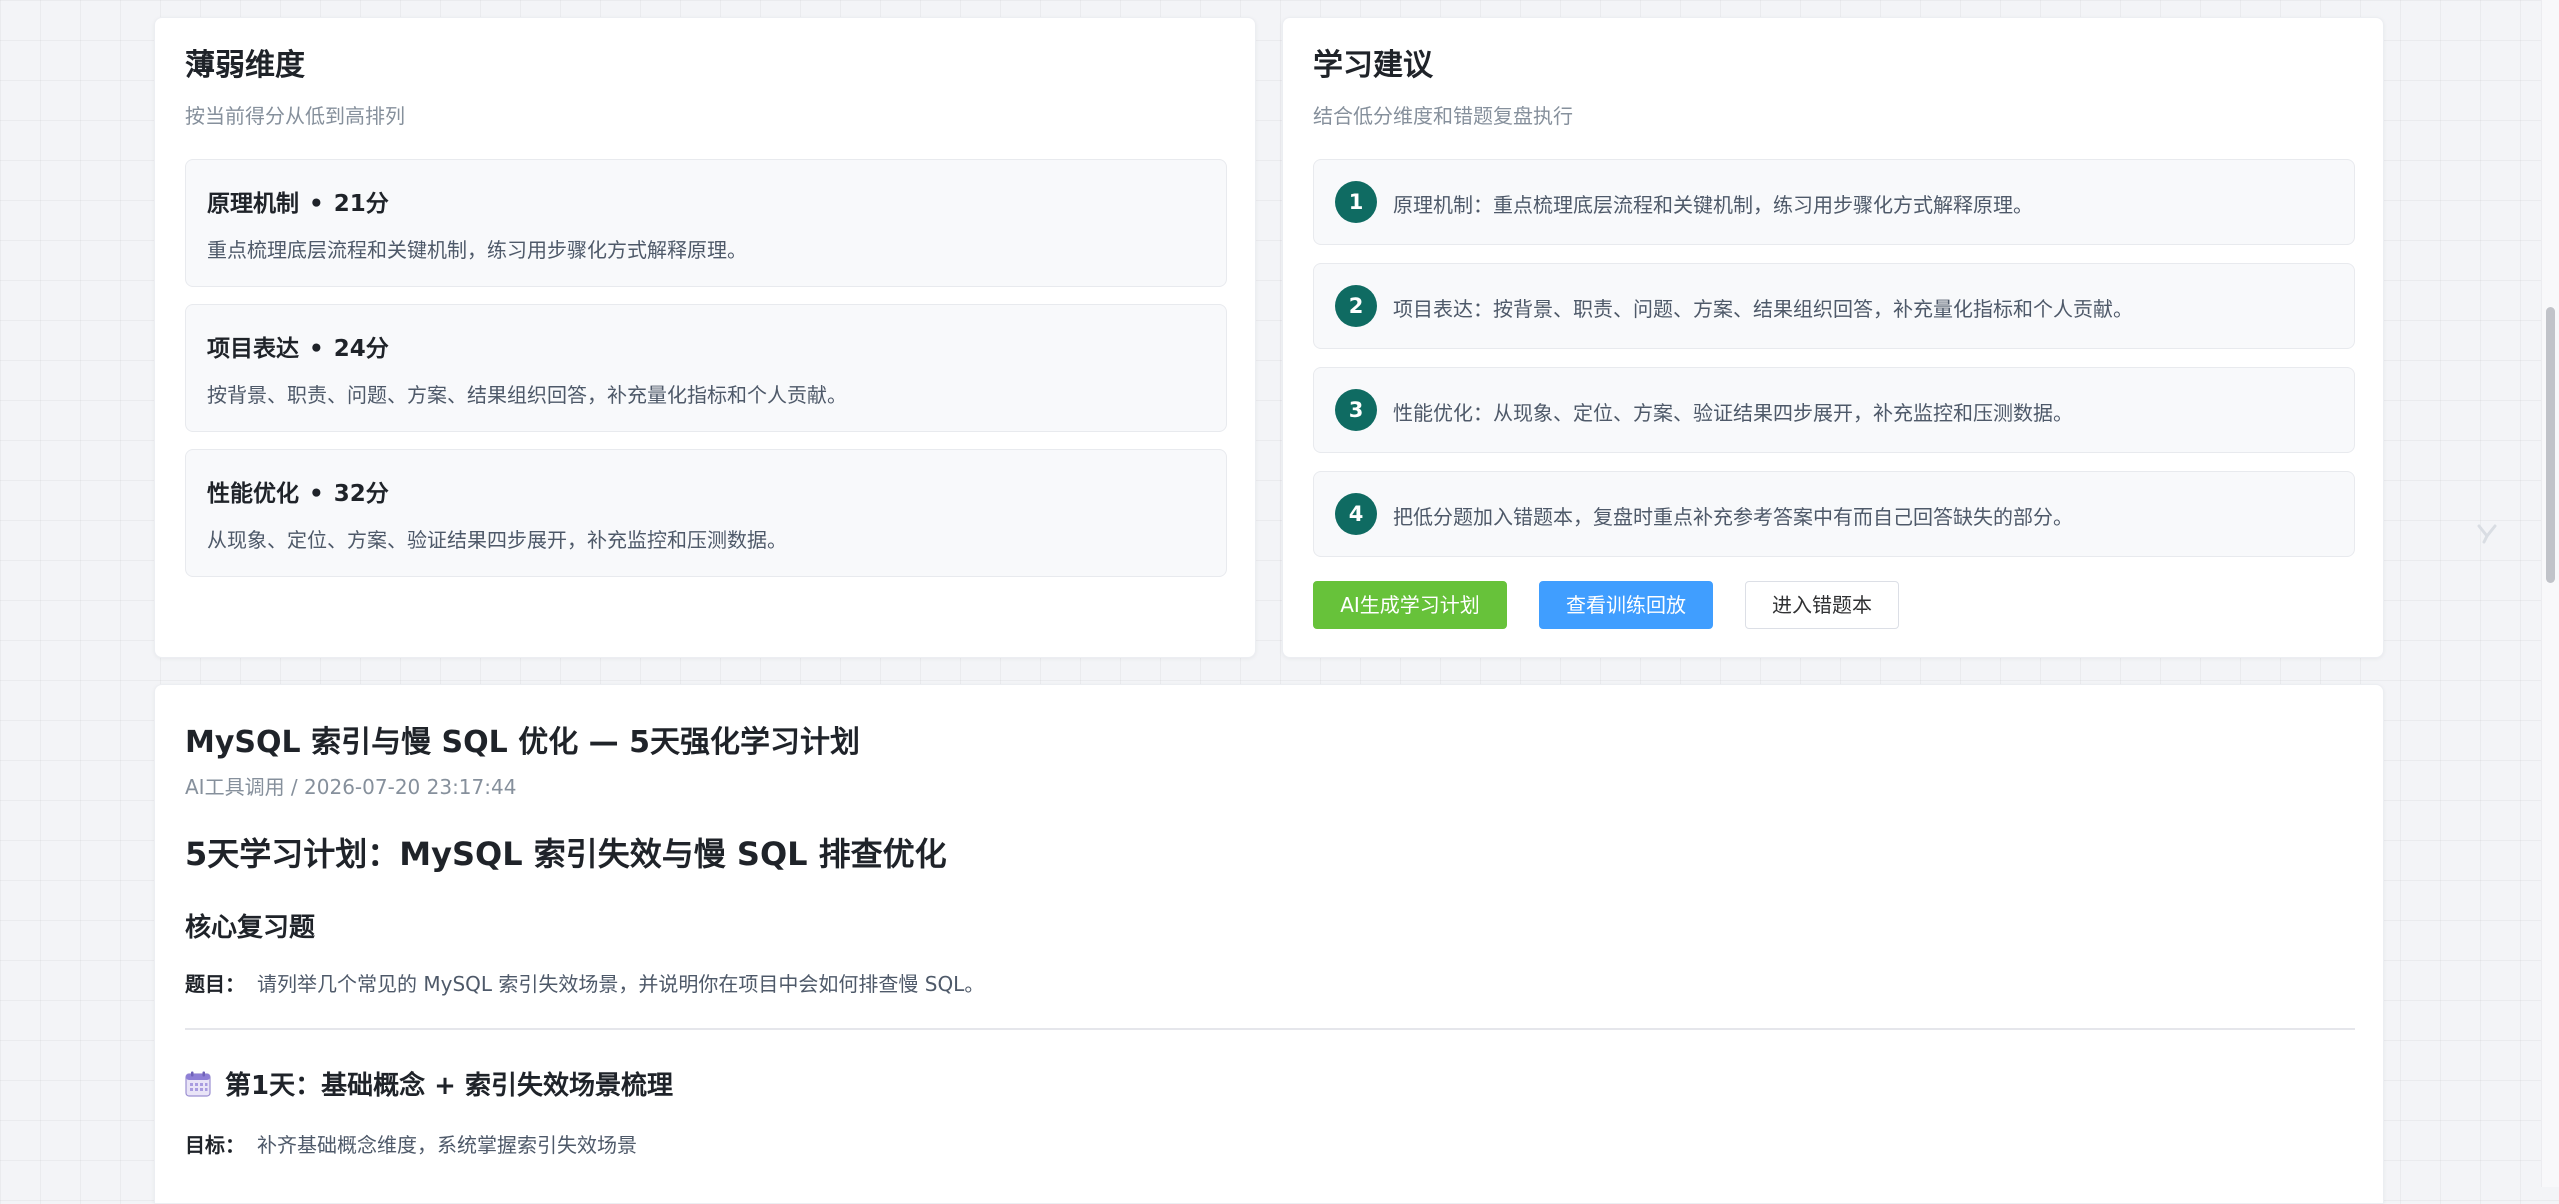  I want to click on day1-heading: 第1天：基础概念 + 索引失效场景梳理, so click(429, 1083).